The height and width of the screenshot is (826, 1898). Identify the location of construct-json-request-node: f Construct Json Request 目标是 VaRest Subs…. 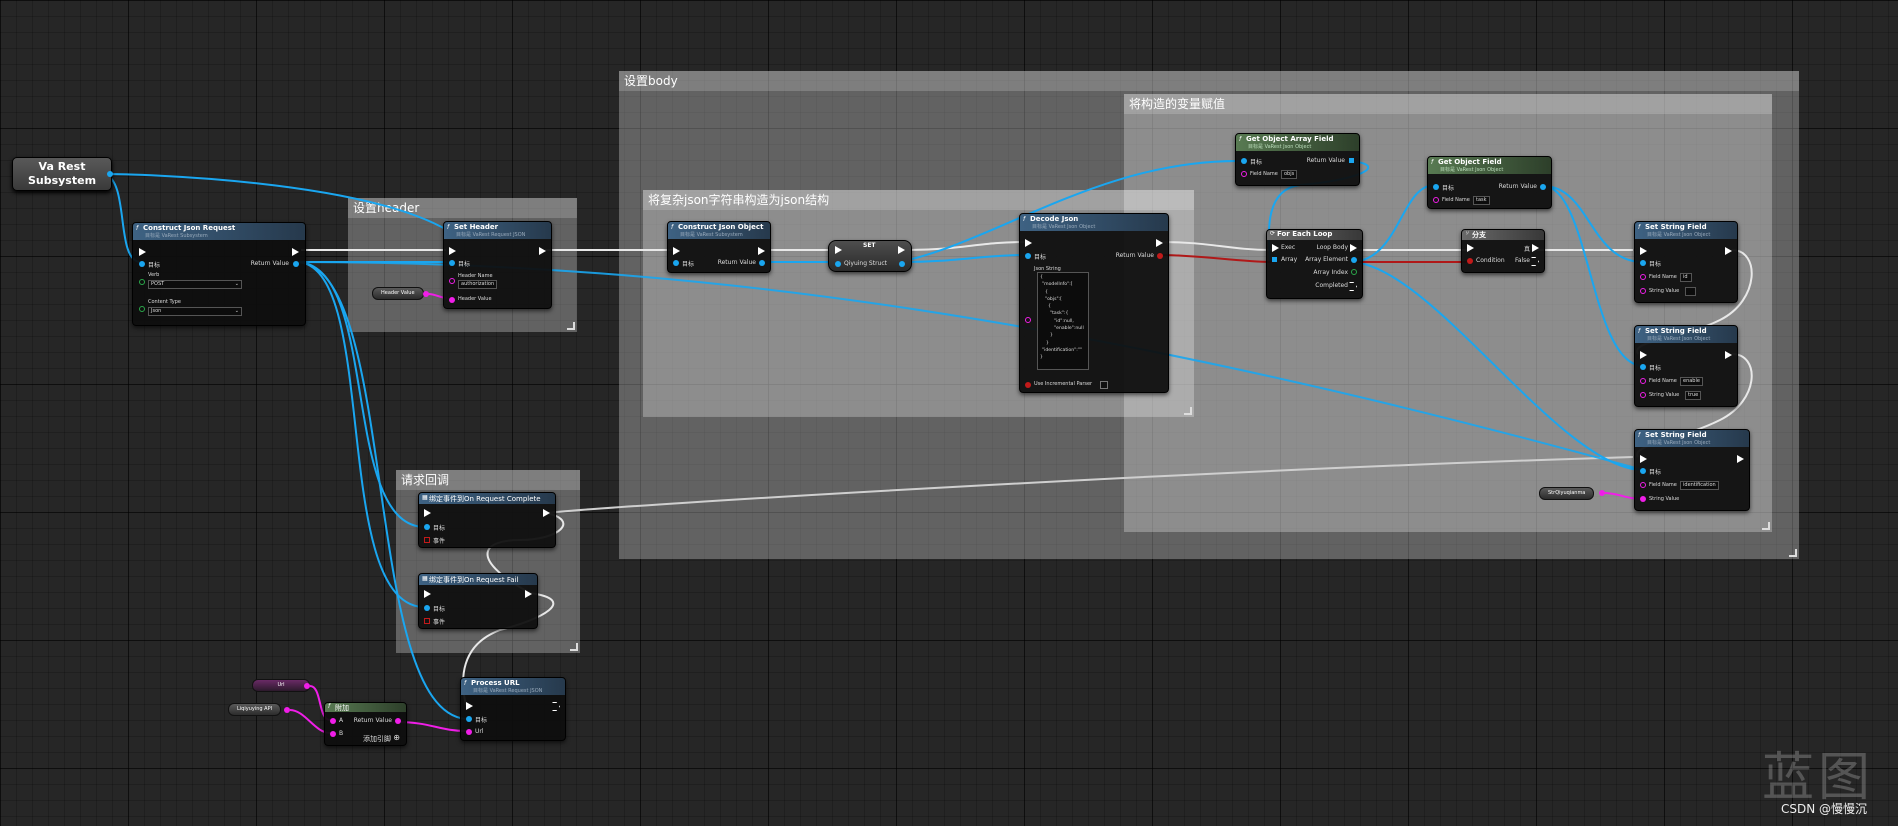
(219, 274).